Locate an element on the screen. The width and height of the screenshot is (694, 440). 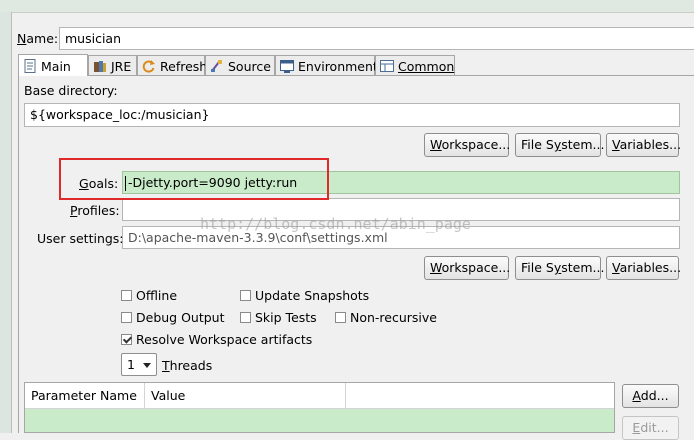
resolve-workspace-box is located at coordinates (126, 339).